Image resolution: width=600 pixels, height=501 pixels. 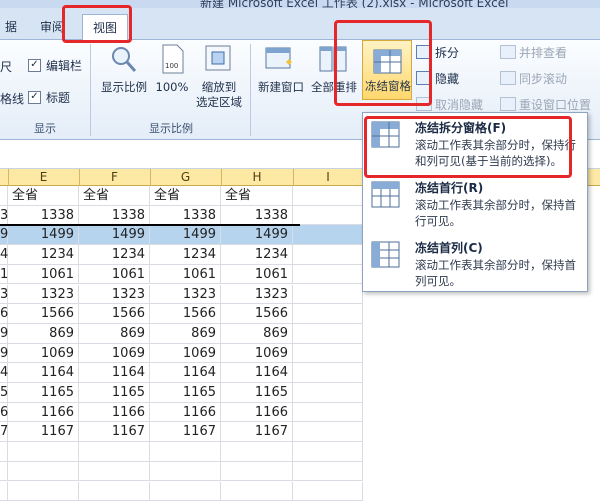 I want to click on headings-checkbox: ✓, so click(x=34, y=97).